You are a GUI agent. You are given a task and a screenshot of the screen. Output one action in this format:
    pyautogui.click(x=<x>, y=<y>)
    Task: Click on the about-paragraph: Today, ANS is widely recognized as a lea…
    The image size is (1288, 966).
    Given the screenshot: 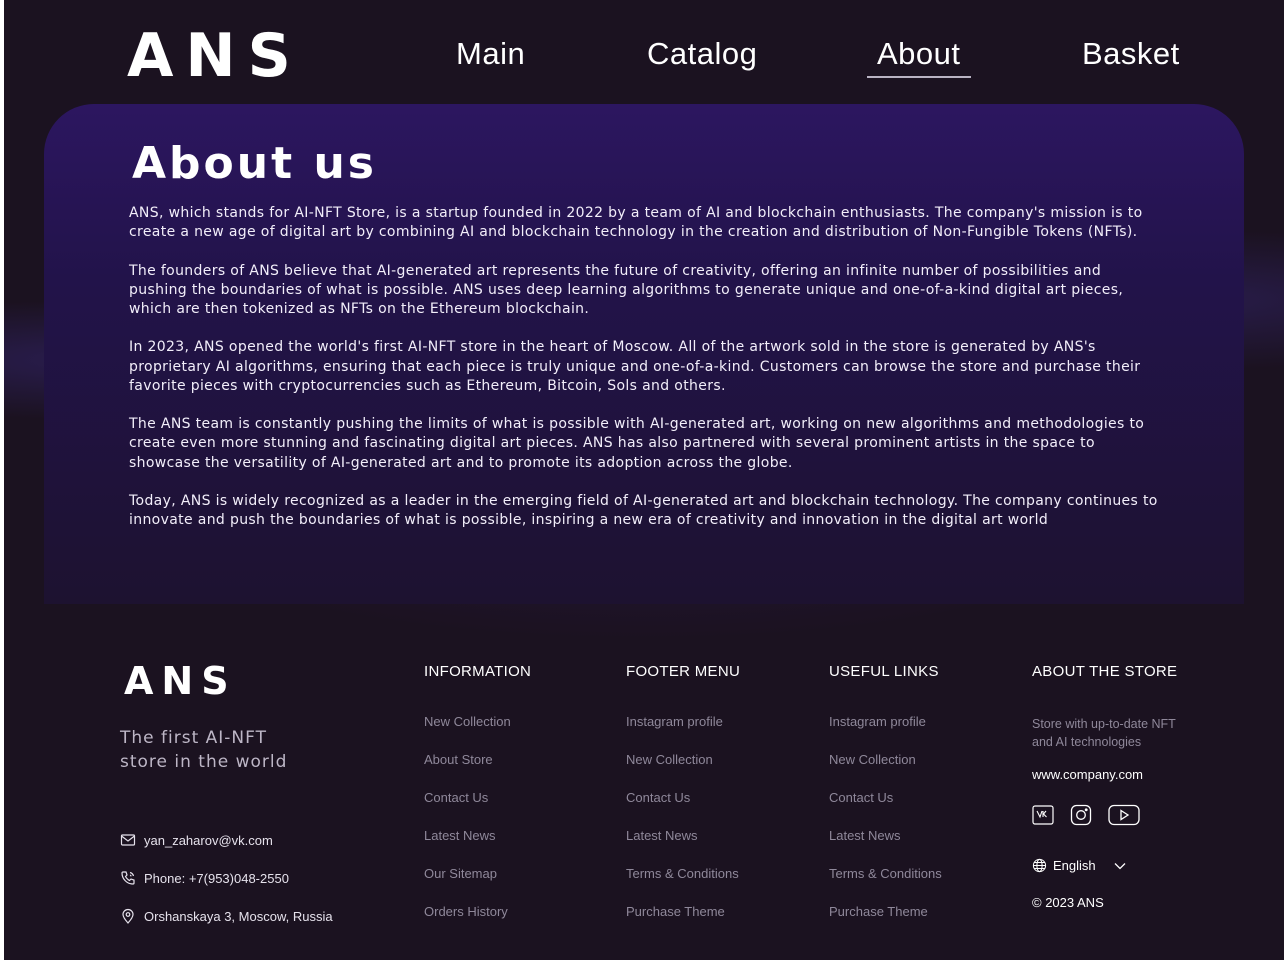 What is the action you would take?
    pyautogui.click(x=643, y=510)
    